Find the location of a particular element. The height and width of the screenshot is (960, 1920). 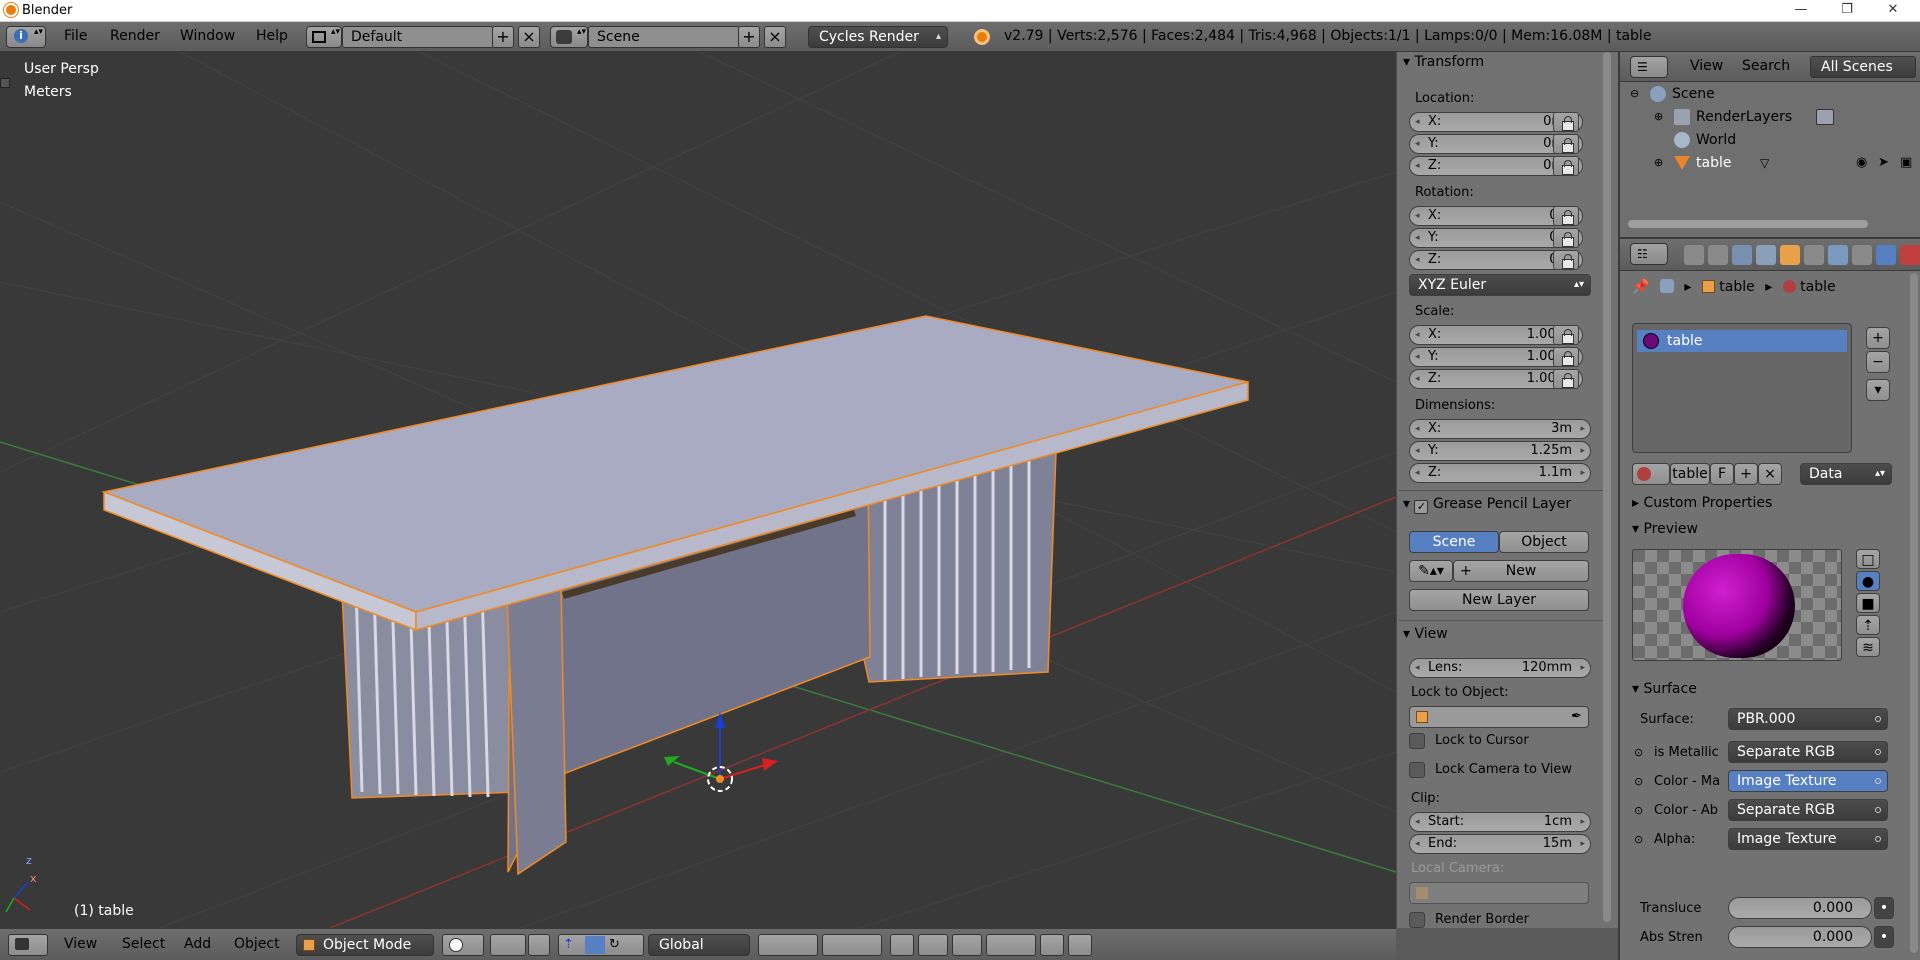

menu-window: Window is located at coordinates (207, 36).